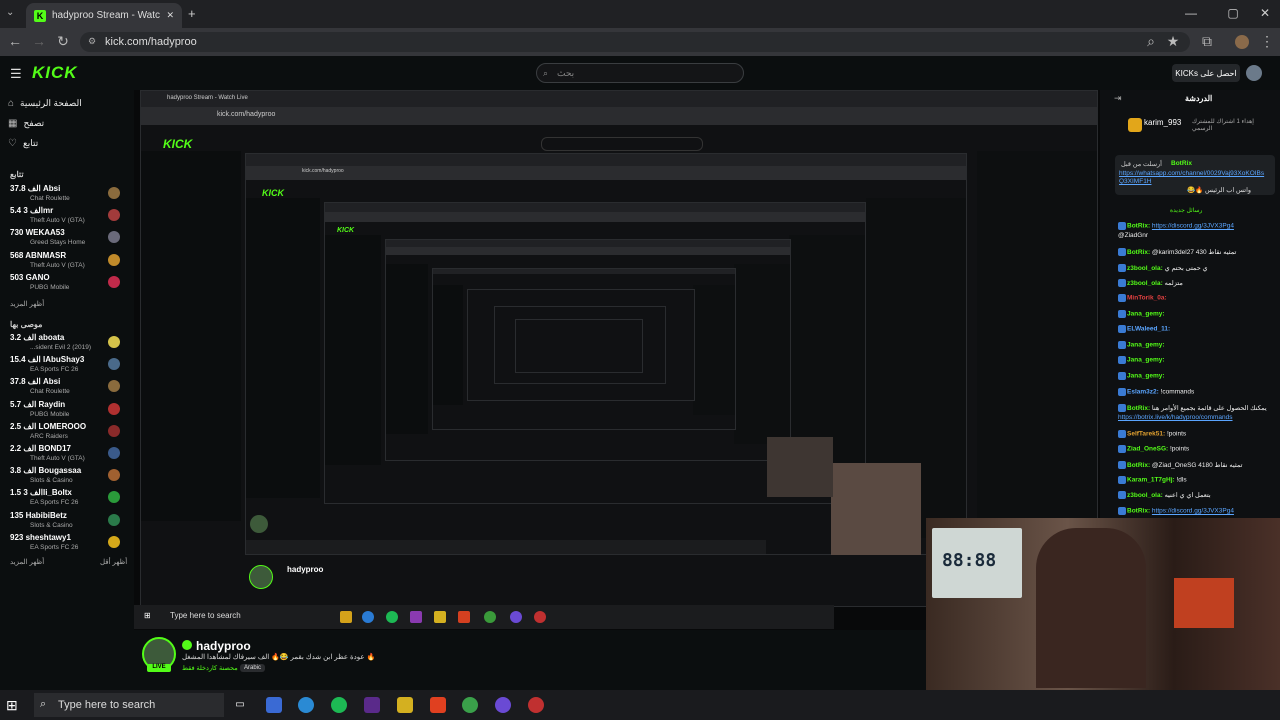 This screenshot has height=720, width=1280. I want to click on windows-start-icon: ⊞, so click(12, 705).